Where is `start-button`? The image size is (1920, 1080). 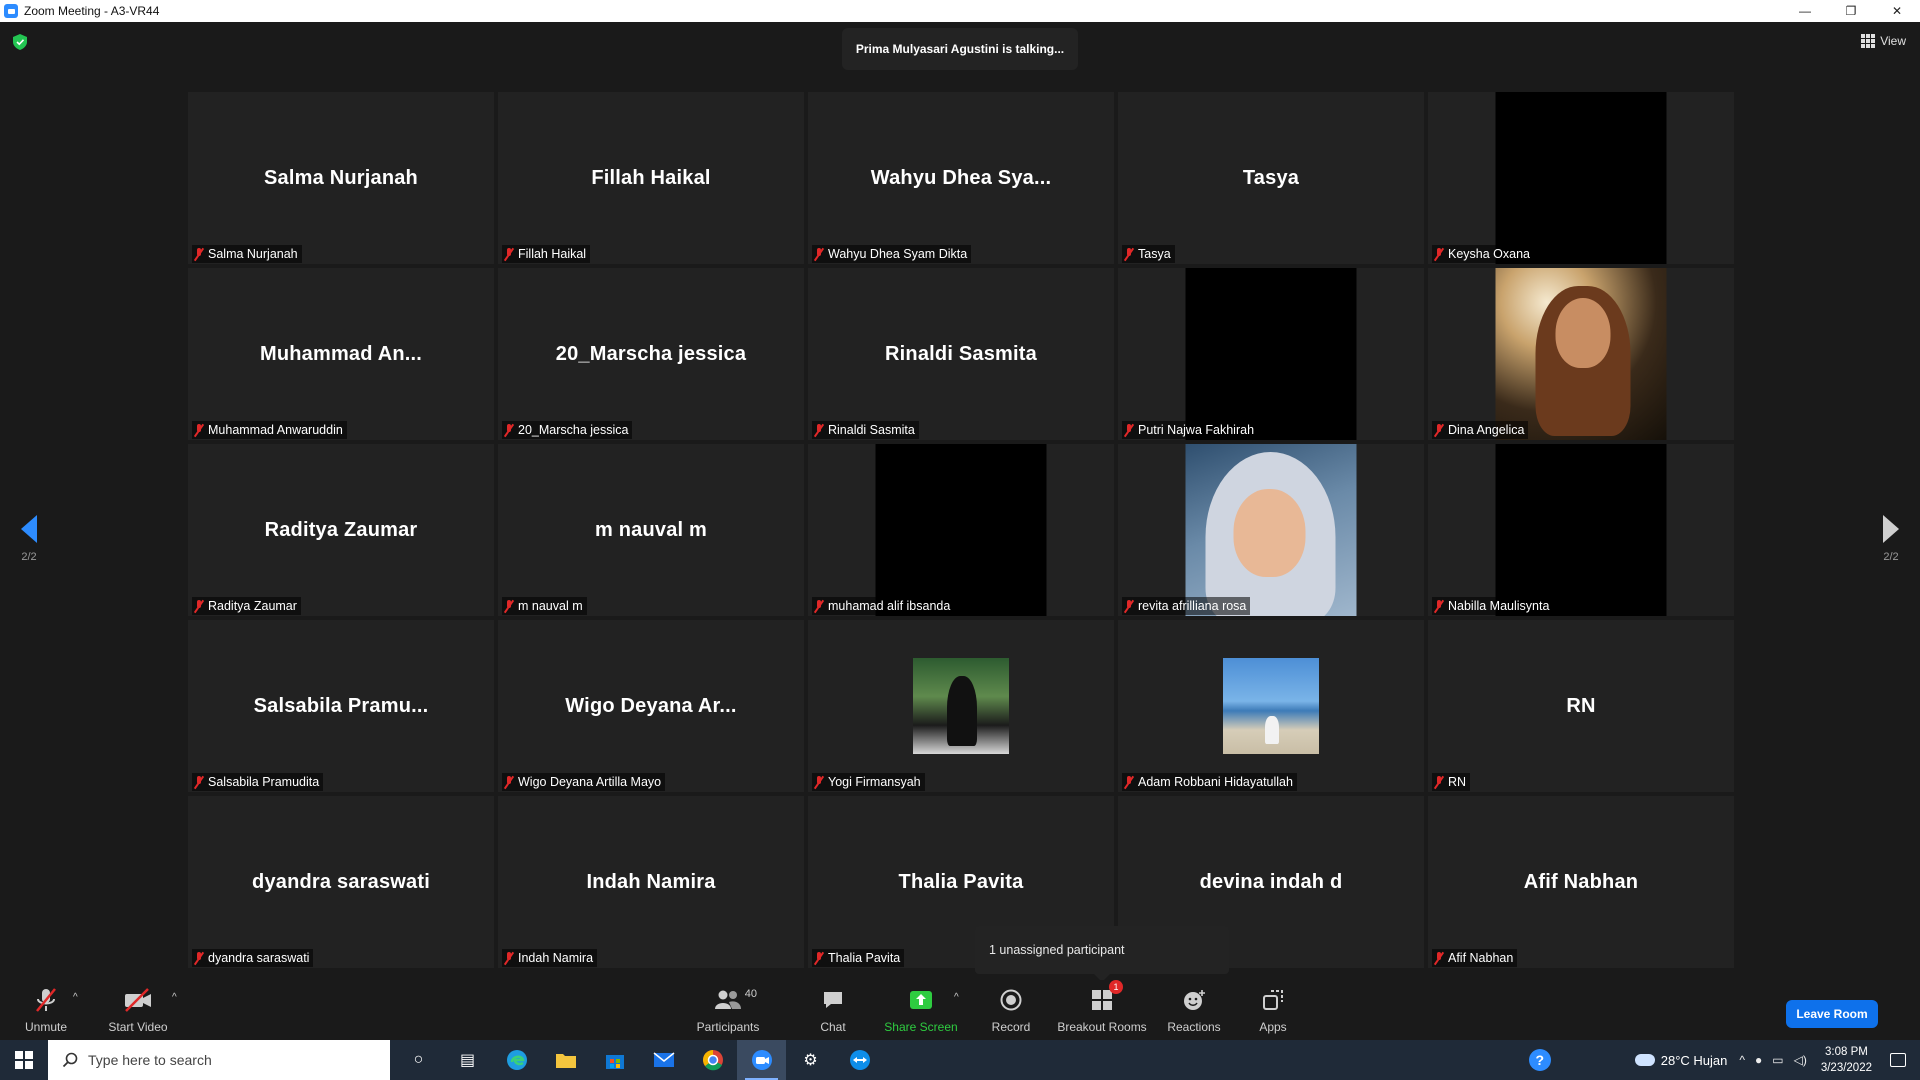
start-button is located at coordinates (24, 1060).